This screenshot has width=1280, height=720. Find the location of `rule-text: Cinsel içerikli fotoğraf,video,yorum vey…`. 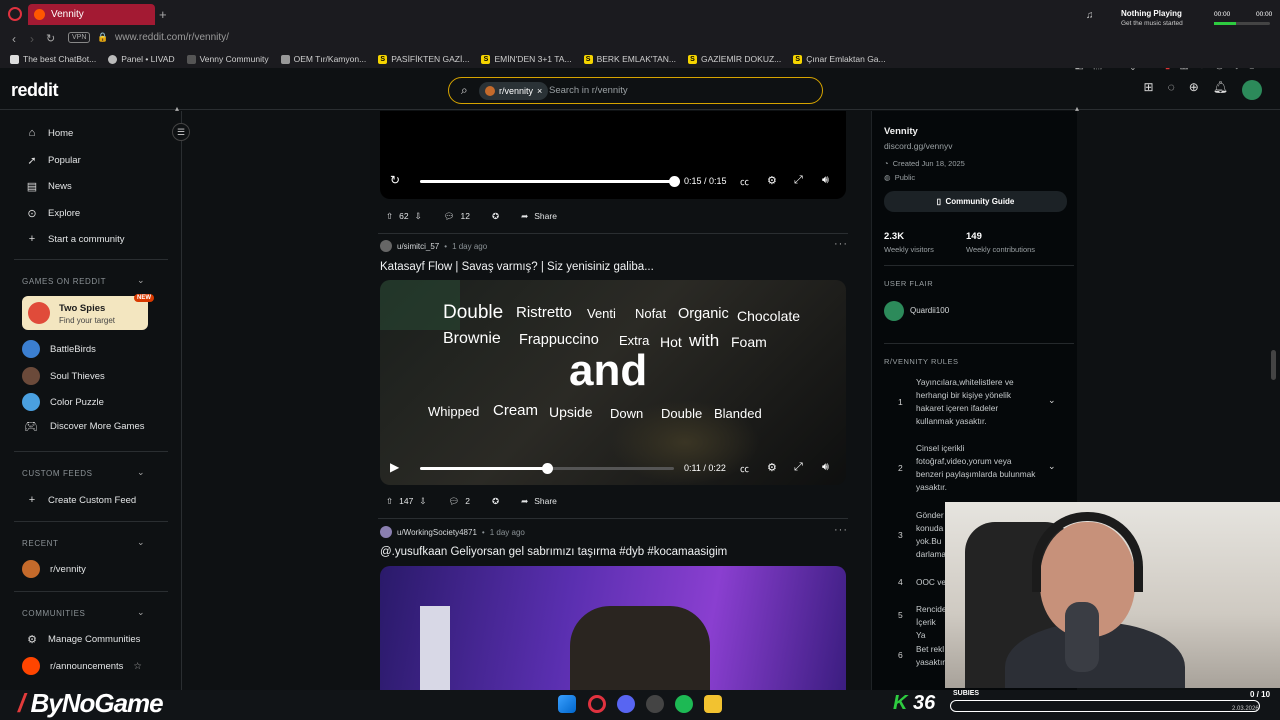

rule-text: Cinsel içerikli fotoğraf,video,yorum vey… is located at coordinates (976, 468).